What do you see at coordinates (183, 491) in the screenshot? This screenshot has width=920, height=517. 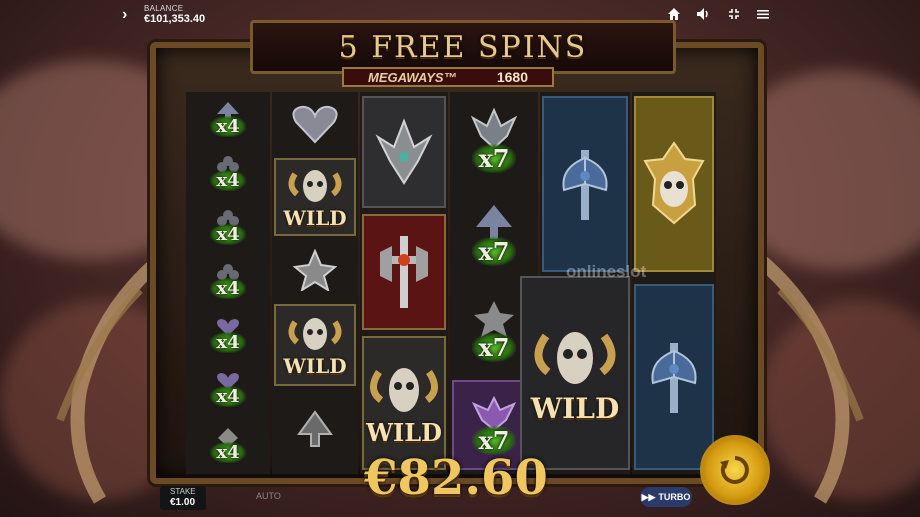 I see `stake-label: STAKE` at bounding box center [183, 491].